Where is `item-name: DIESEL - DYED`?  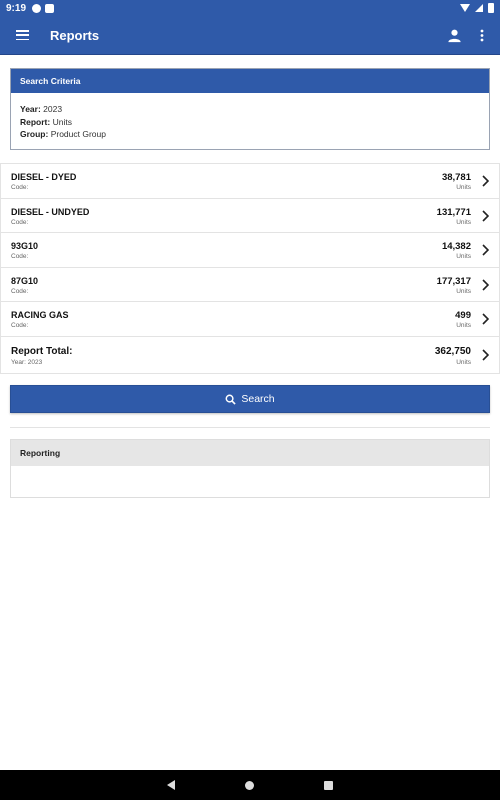
item-name: DIESEL - DYED is located at coordinates (44, 177).